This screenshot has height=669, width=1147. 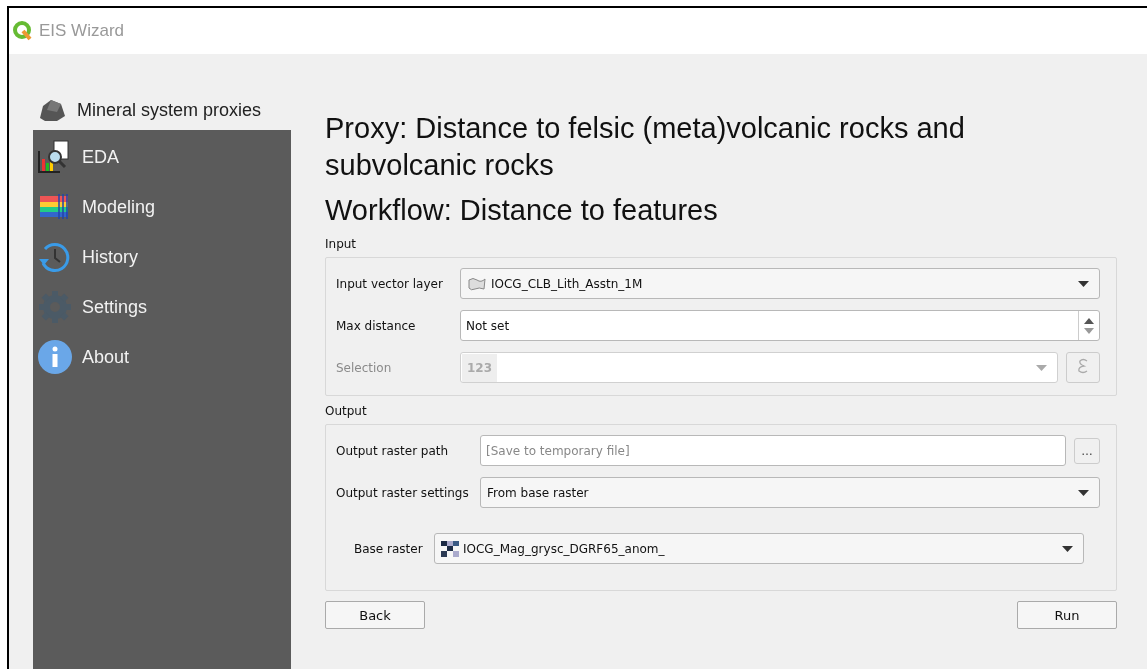 I want to click on nav-header: Mineral system proxies, so click(x=169, y=110).